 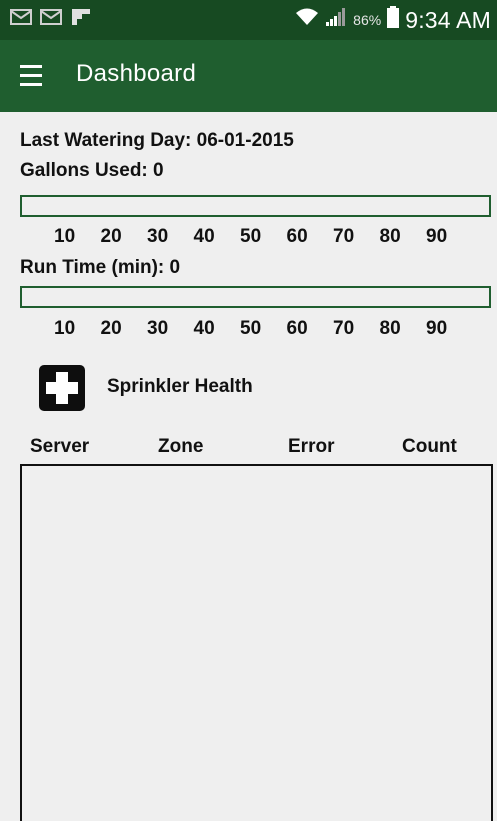 I want to click on clock: 9:34 AM, so click(x=448, y=19).